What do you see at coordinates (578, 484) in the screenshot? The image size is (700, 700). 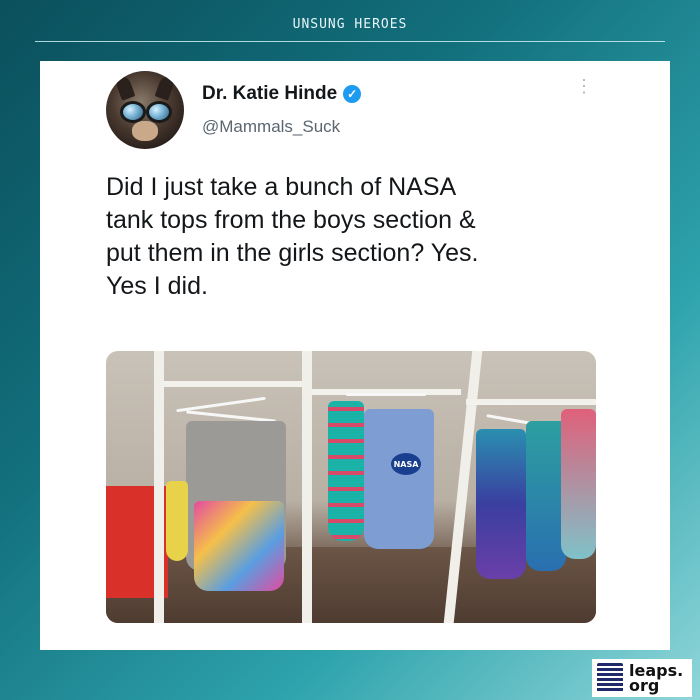 I see `dress-pink` at bounding box center [578, 484].